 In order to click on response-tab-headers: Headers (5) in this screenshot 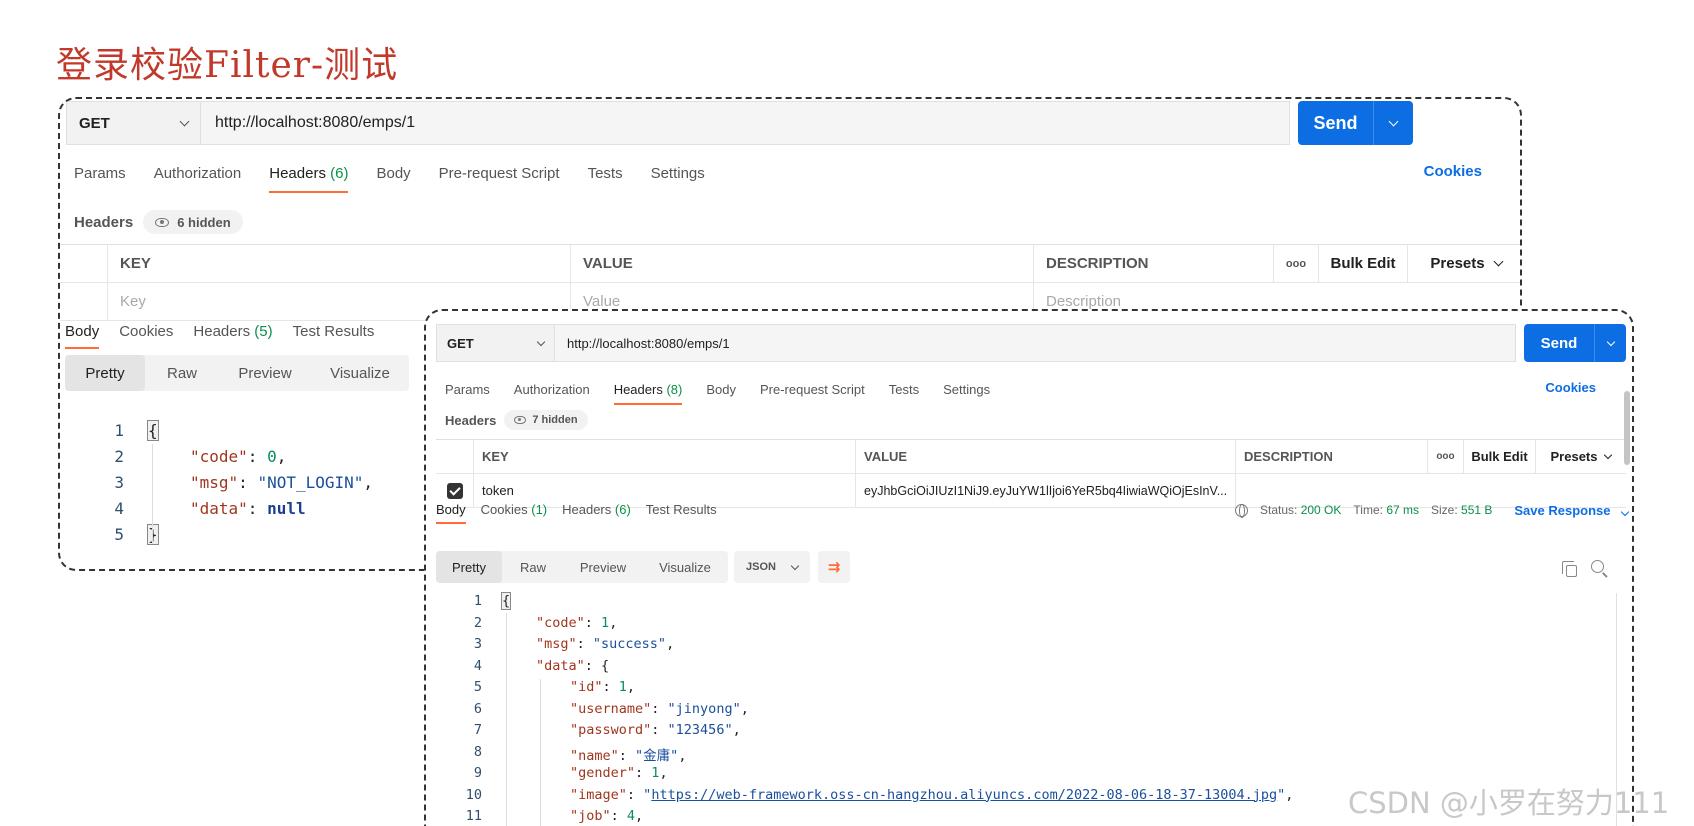, I will do `click(232, 331)`.